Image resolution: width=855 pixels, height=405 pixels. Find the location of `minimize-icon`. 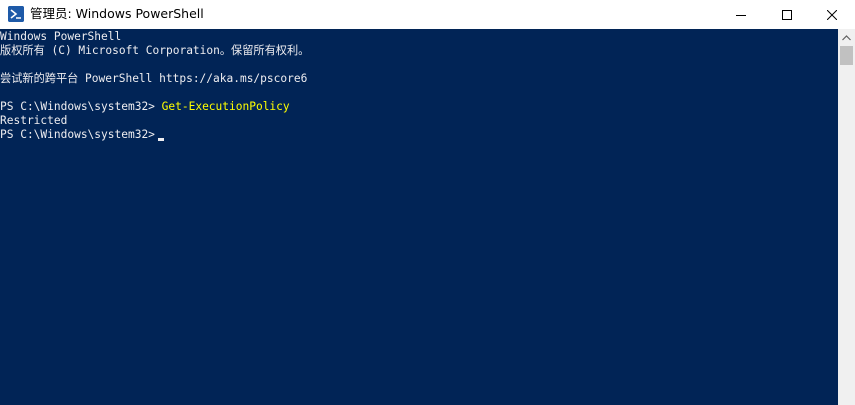

minimize-icon is located at coordinates (741, 15).